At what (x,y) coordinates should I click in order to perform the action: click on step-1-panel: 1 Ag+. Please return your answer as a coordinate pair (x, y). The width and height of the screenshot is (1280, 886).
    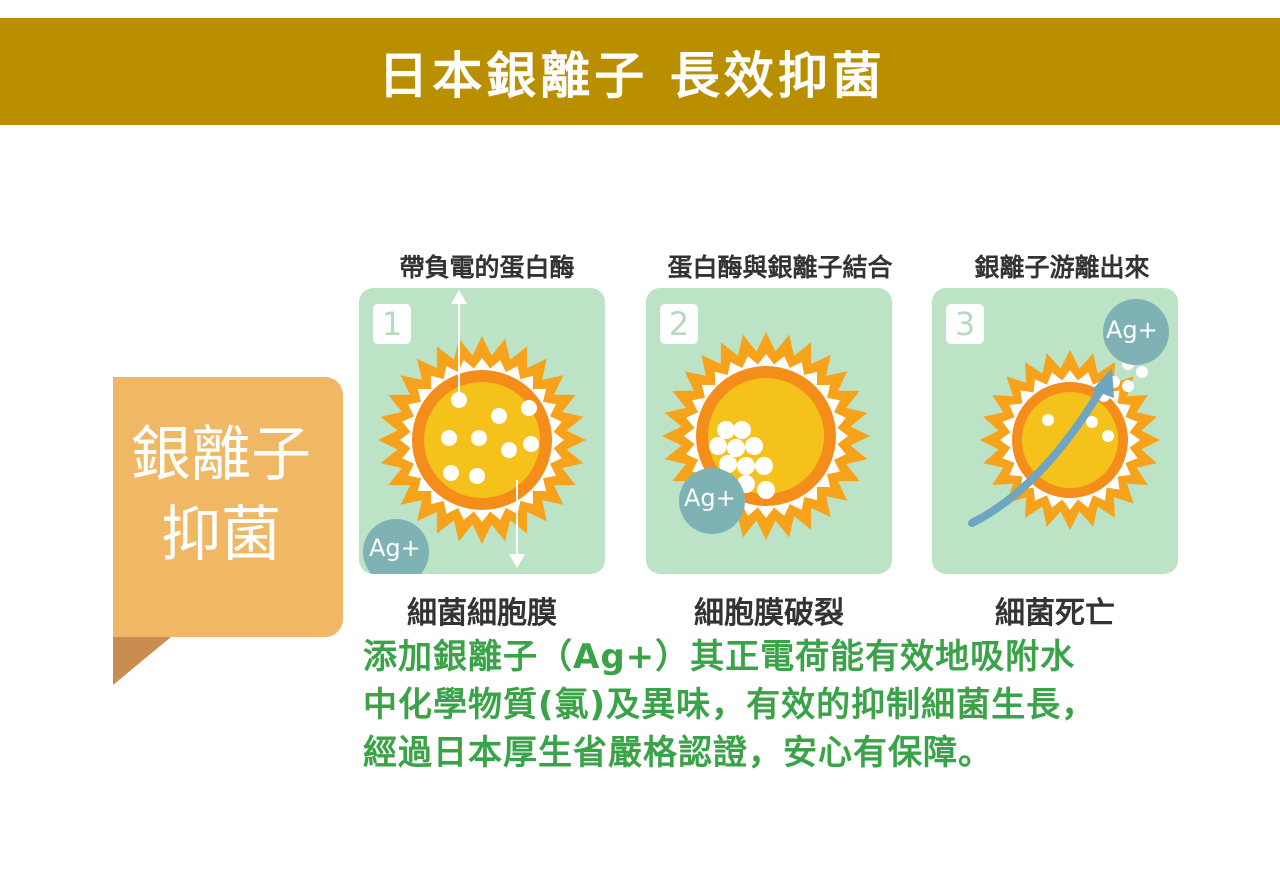
    Looking at the image, I should click on (482, 431).